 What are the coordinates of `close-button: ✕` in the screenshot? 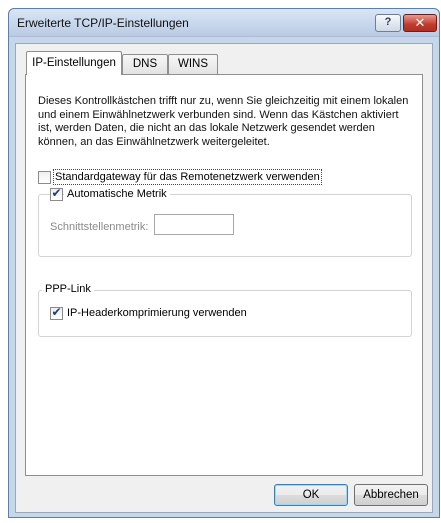 It's located at (420, 23).